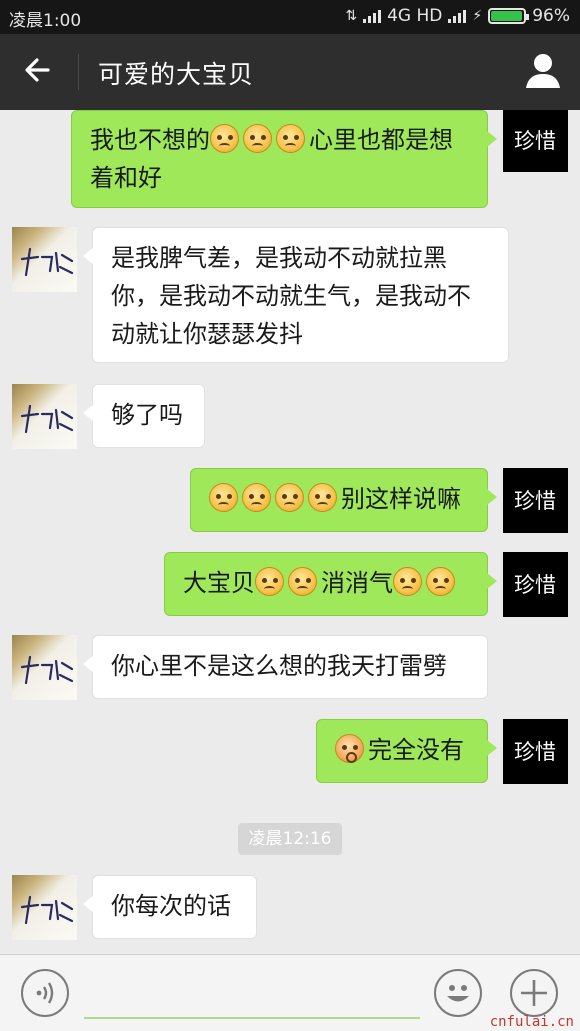  What do you see at coordinates (40, 70) in the screenshot?
I see `arrow-left-icon` at bounding box center [40, 70].